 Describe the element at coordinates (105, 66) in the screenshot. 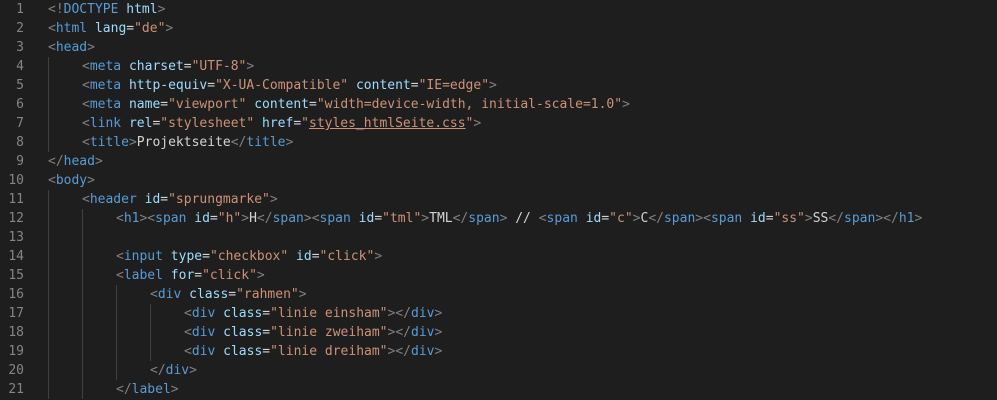

I see `code-token: meta` at that location.